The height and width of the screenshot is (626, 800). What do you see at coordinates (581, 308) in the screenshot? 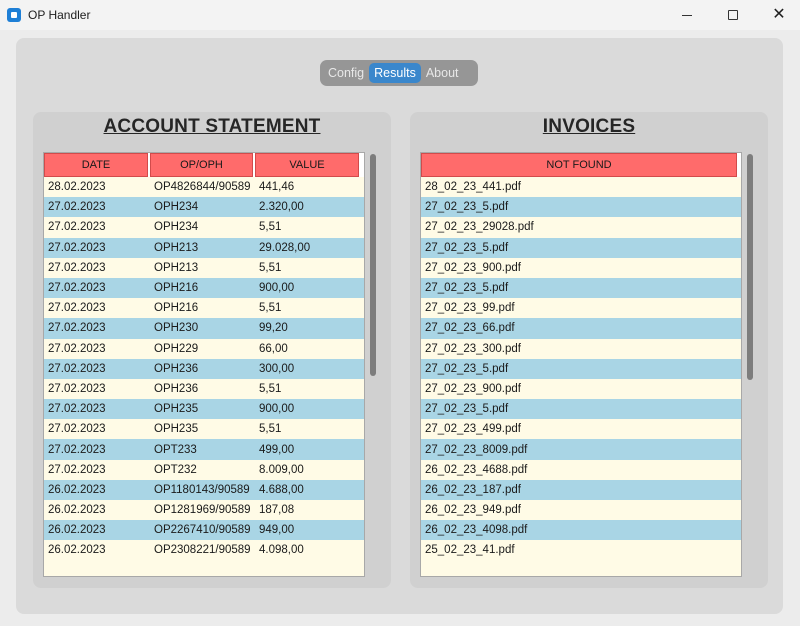
I see `list-item: 27_02_23_99.pdf` at bounding box center [581, 308].